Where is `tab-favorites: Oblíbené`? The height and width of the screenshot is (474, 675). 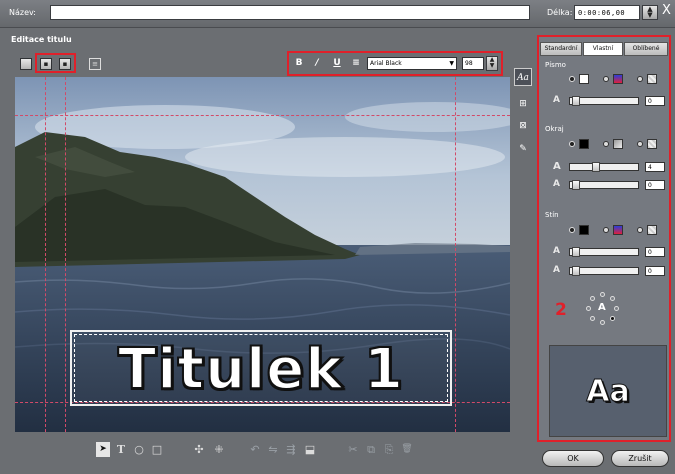
tab-favorites: Oblíbené is located at coordinates (646, 49).